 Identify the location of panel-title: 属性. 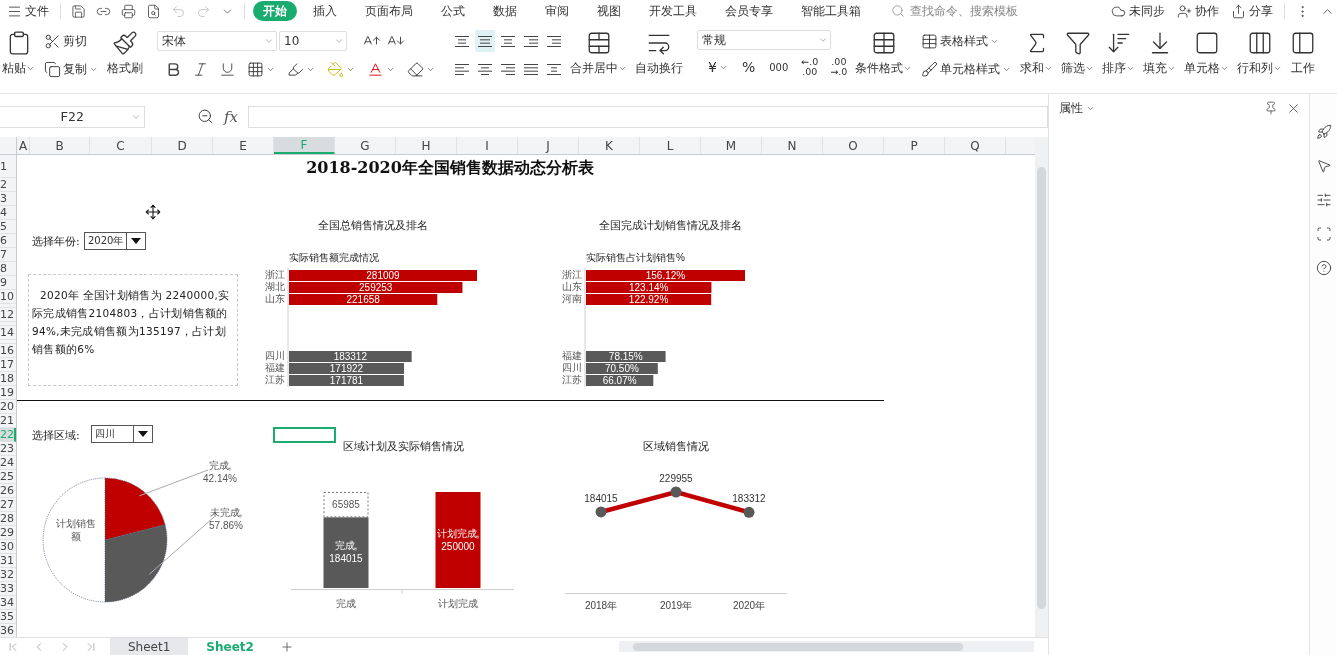
(1077, 108).